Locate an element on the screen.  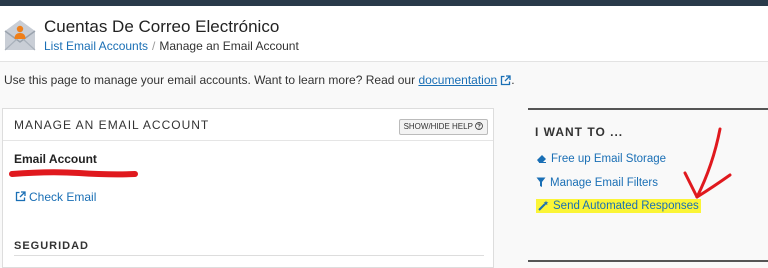
panel-header: MANAGE AN EMAIL ACCOUNT SHOW/HIDE HELP is located at coordinates (248, 125).